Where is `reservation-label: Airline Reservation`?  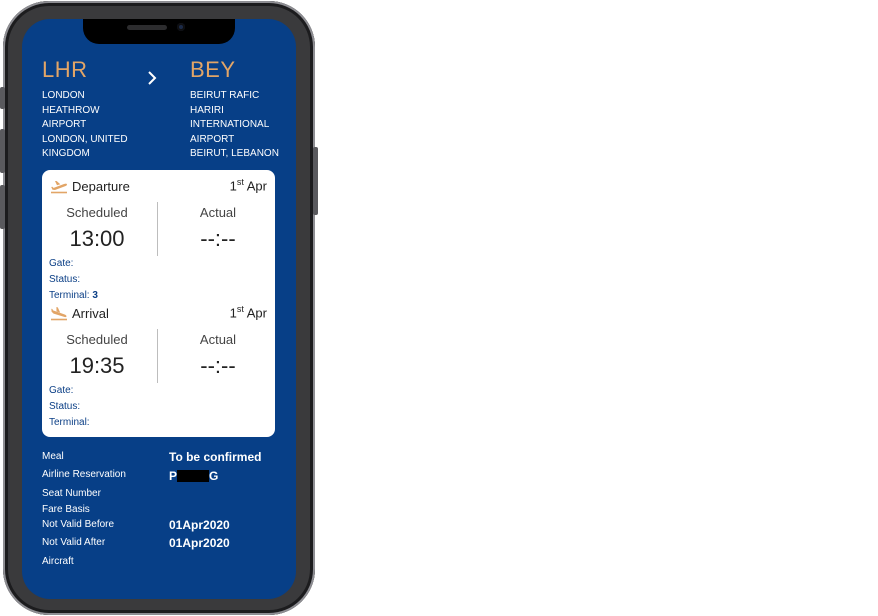 reservation-label: Airline Reservation is located at coordinates (84, 474).